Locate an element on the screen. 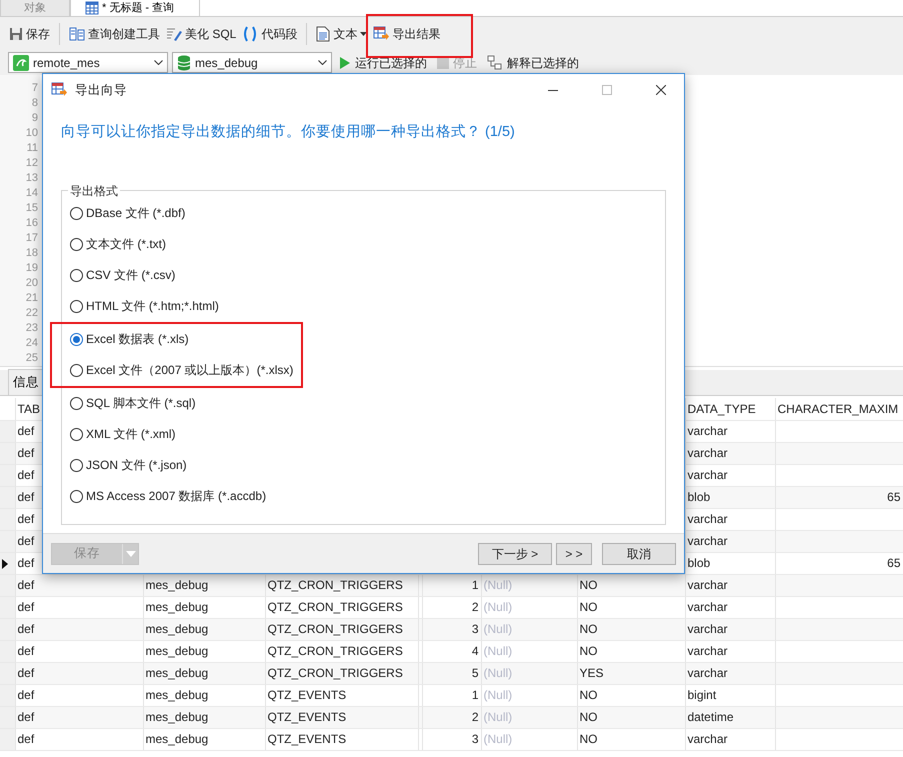  dialog-button: 取消 is located at coordinates (639, 553).